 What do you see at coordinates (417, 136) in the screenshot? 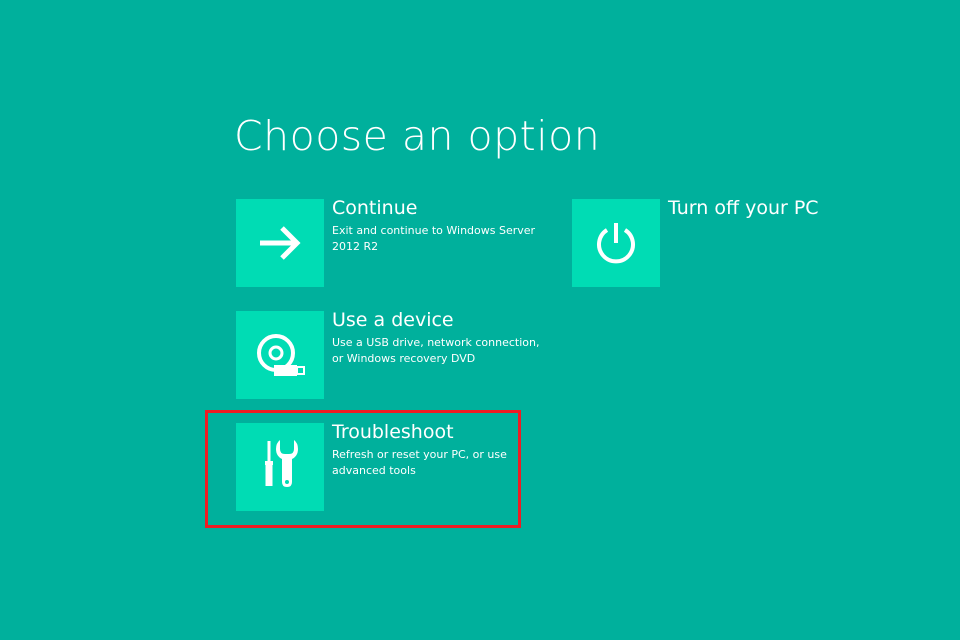
I see `page-title: Choose an option` at bounding box center [417, 136].